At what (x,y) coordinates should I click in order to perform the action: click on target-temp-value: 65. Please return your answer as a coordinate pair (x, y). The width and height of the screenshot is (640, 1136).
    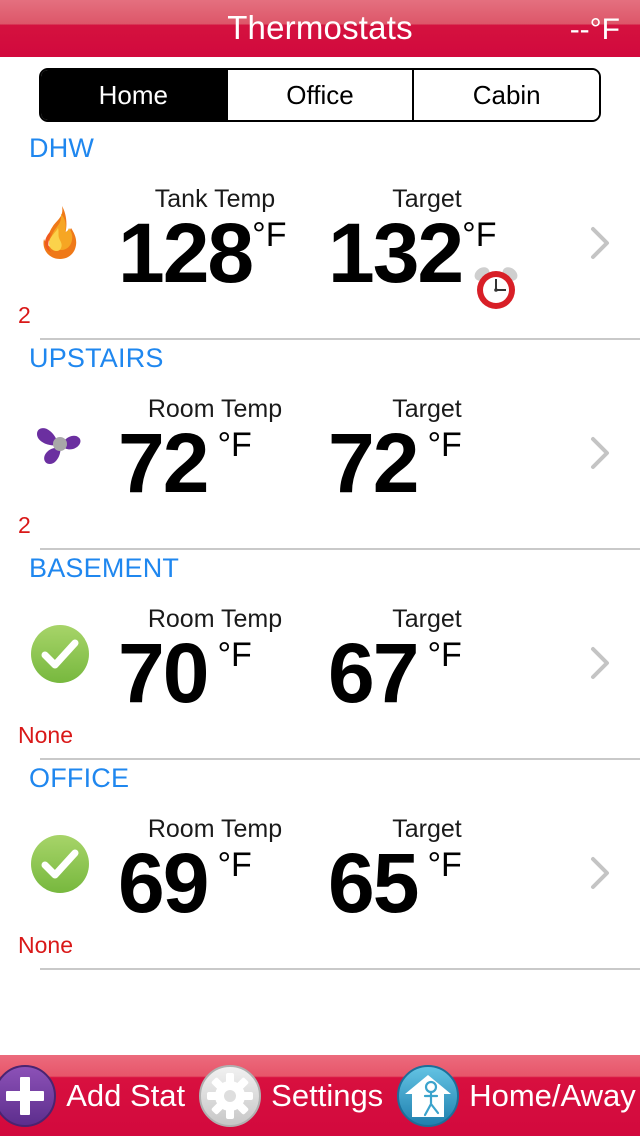
    Looking at the image, I should click on (373, 883).